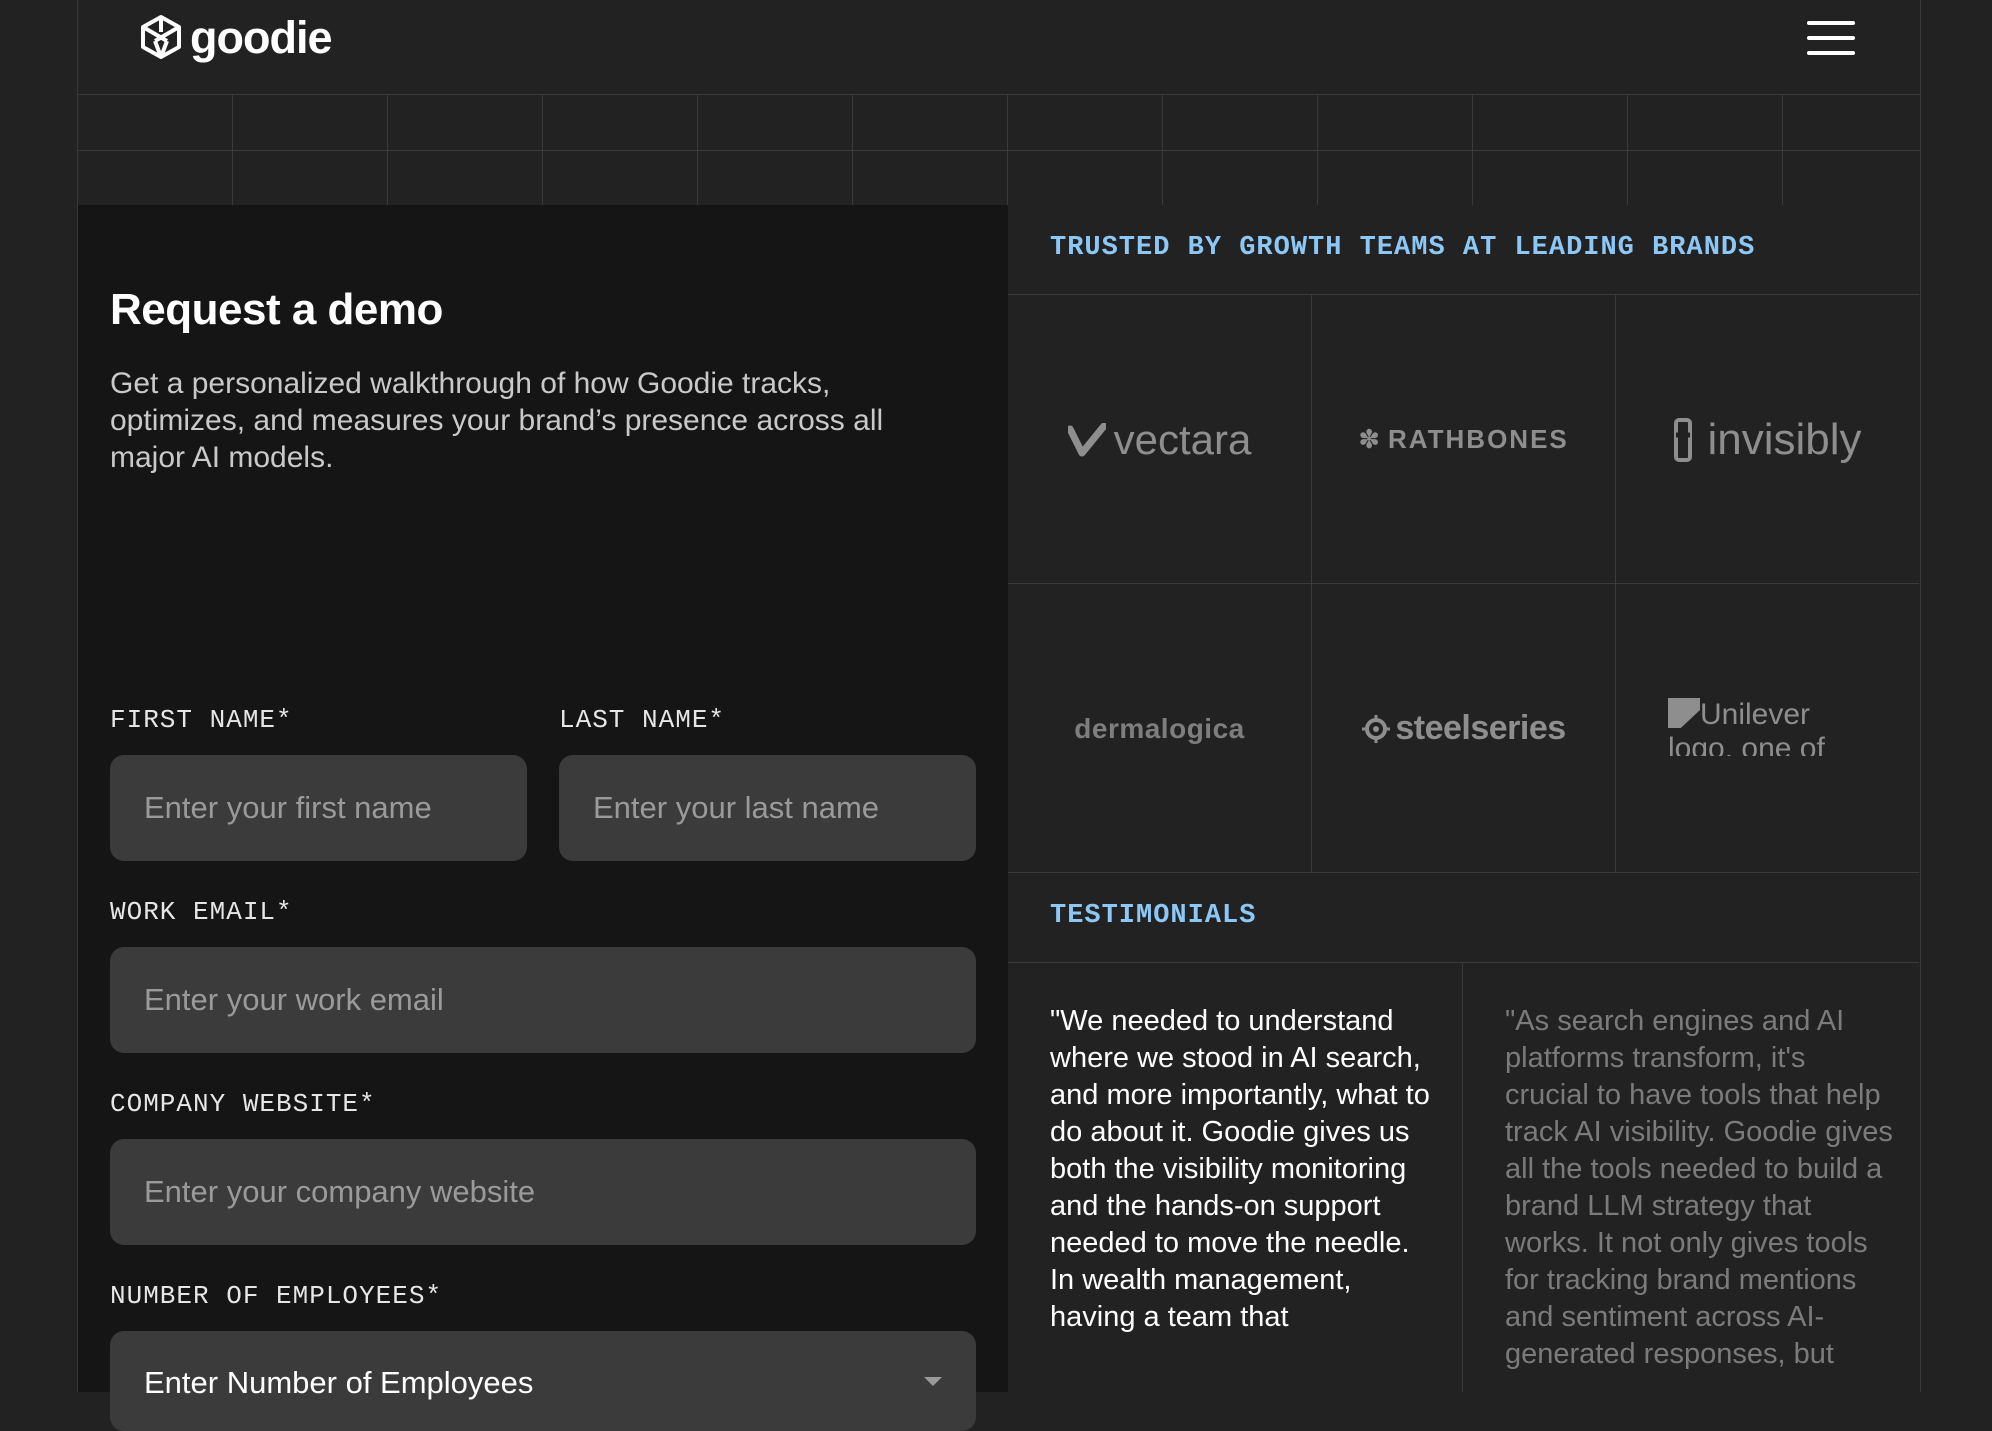 Image resolution: width=1992 pixels, height=1431 pixels. What do you see at coordinates (1784, 439) in the screenshot?
I see `brand-name: invisibly` at bounding box center [1784, 439].